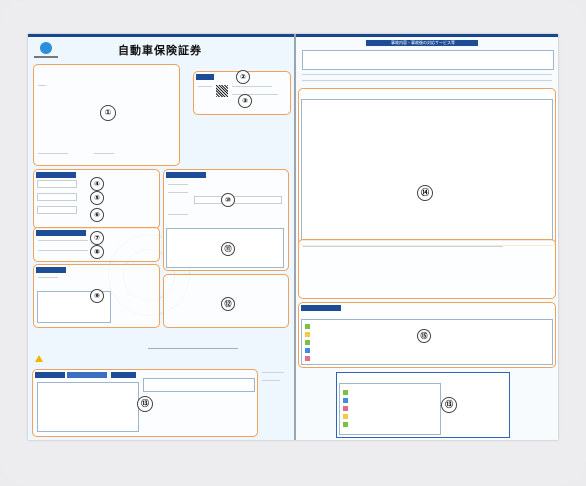 This screenshot has height=486, width=586. What do you see at coordinates (226, 220) in the screenshot?
I see `coverage-details-box: ⑩ ⑪` at bounding box center [226, 220].